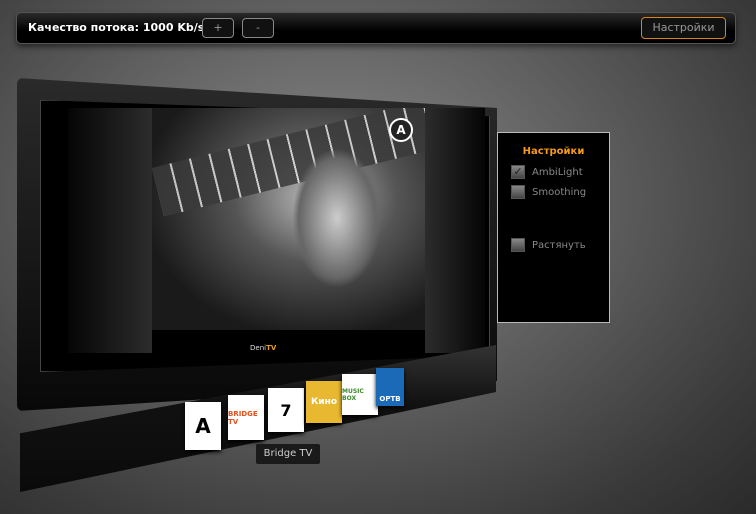  I want to click on channel-tooltip: Bridge TV, so click(288, 454).